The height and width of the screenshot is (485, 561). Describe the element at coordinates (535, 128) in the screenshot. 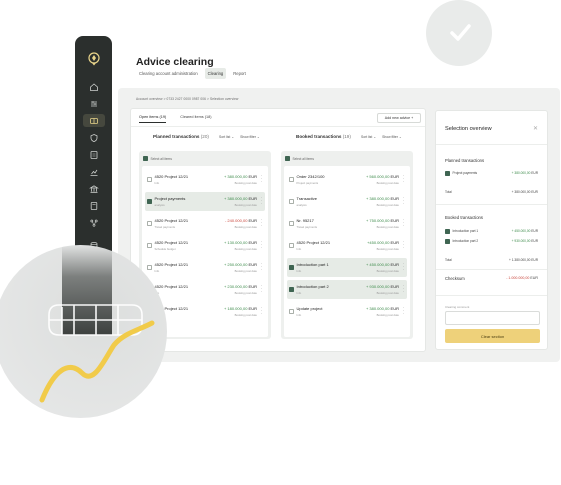

I see `close-icon: ✕` at that location.